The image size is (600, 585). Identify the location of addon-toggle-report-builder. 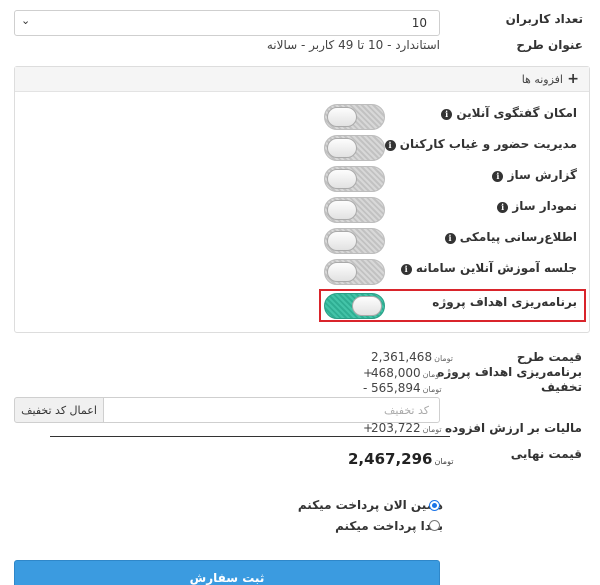
(354, 179).